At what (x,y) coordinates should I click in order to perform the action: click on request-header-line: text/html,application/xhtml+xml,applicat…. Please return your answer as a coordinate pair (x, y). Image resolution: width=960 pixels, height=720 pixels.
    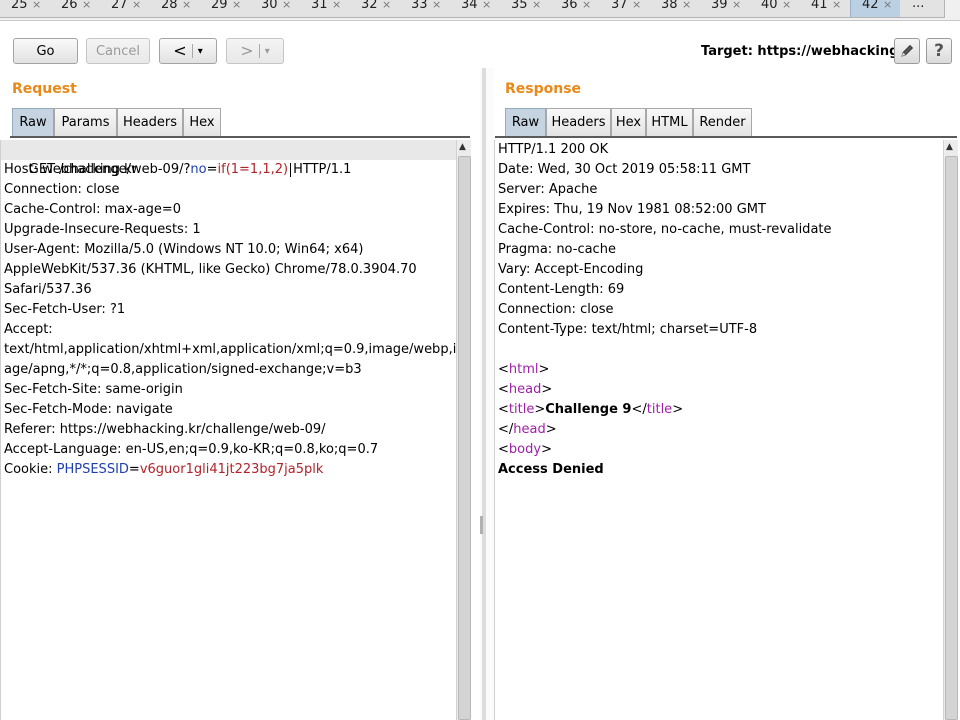
    Looking at the image, I should click on (236, 349).